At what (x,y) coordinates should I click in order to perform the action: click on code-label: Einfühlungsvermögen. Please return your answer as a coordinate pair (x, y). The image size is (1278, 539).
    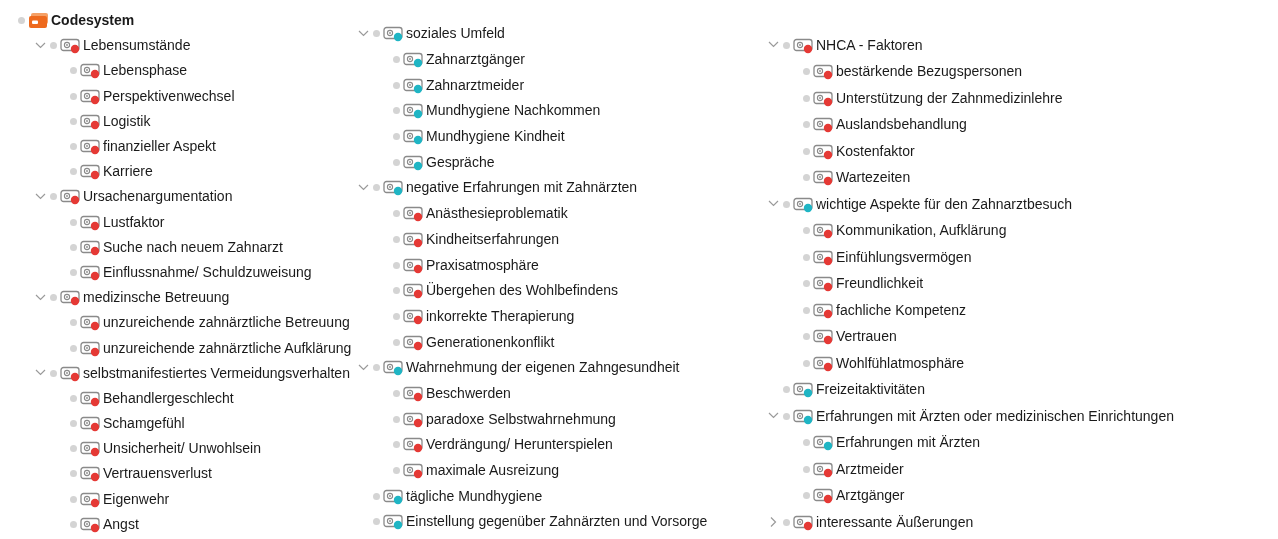
    Looking at the image, I should click on (904, 257).